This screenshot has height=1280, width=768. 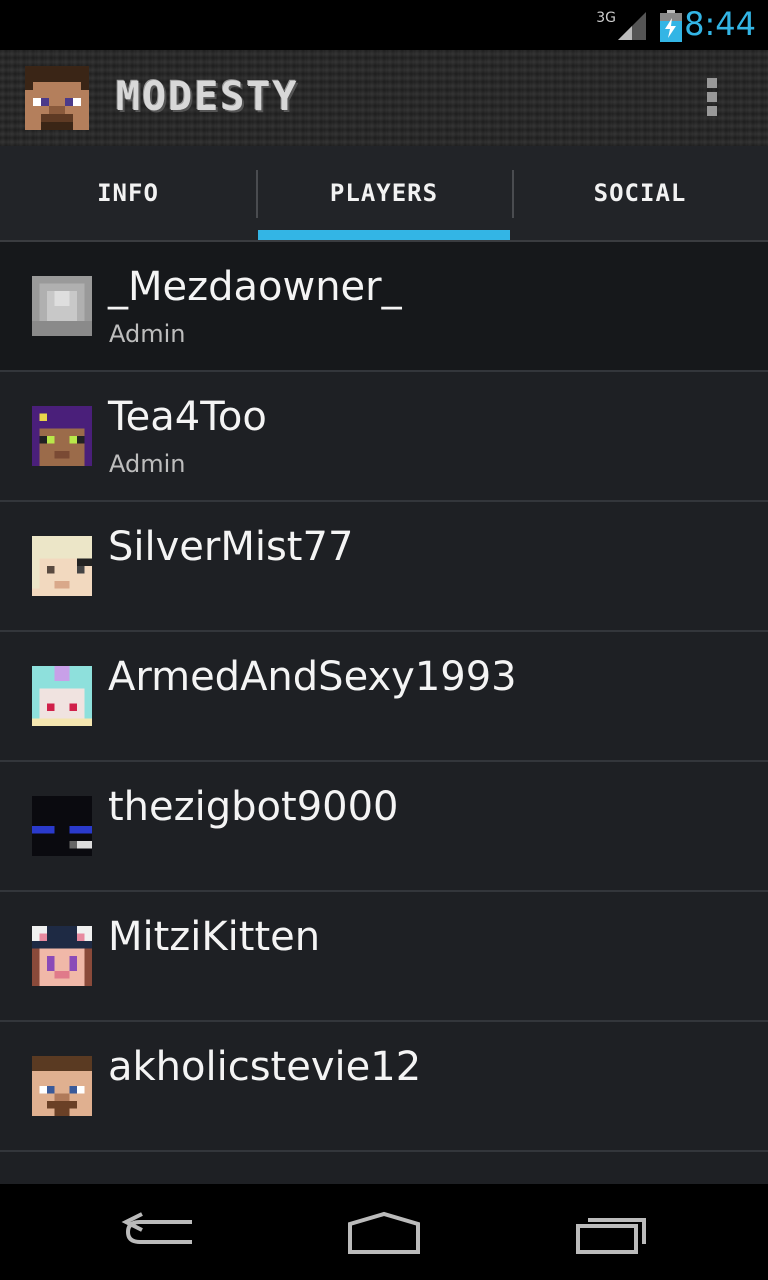 What do you see at coordinates (671, 26) in the screenshot?
I see `battery-icon` at bounding box center [671, 26].